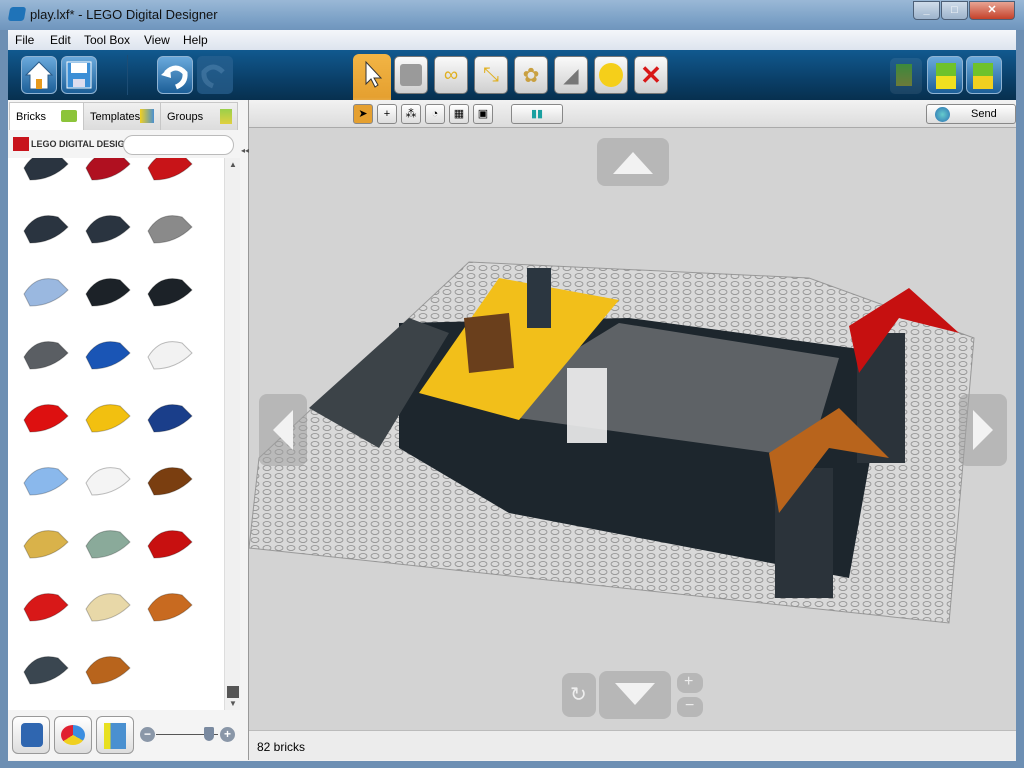 The width and height of the screenshot is (1024, 768). What do you see at coordinates (175, 75) in the screenshot?
I see `undo-button` at bounding box center [175, 75].